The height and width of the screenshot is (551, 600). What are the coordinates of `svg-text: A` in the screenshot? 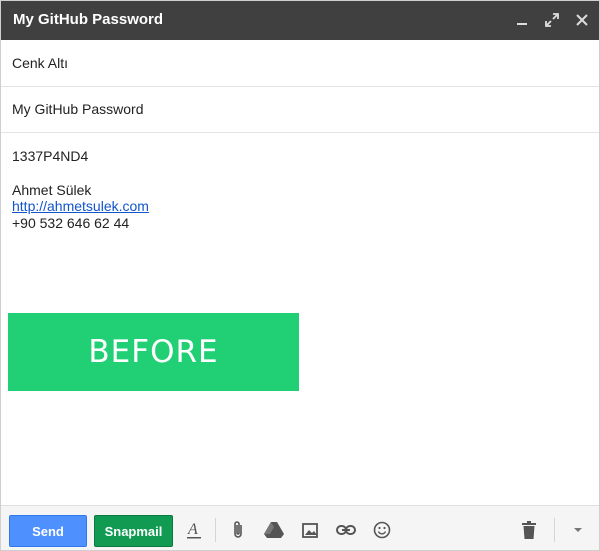 It's located at (192, 529).